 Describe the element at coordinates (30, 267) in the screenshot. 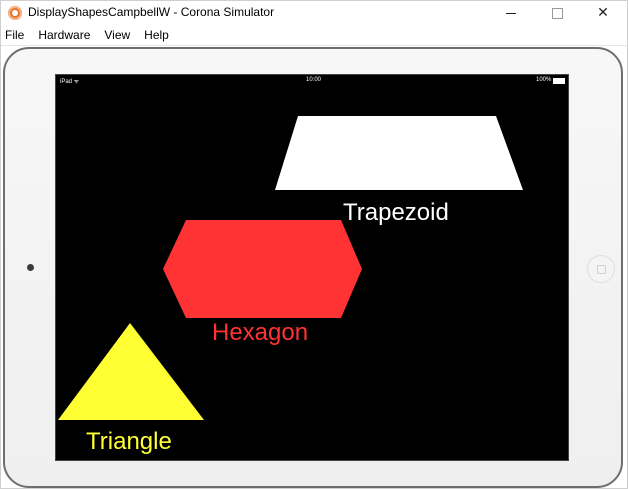

I see `camera-icon` at that location.